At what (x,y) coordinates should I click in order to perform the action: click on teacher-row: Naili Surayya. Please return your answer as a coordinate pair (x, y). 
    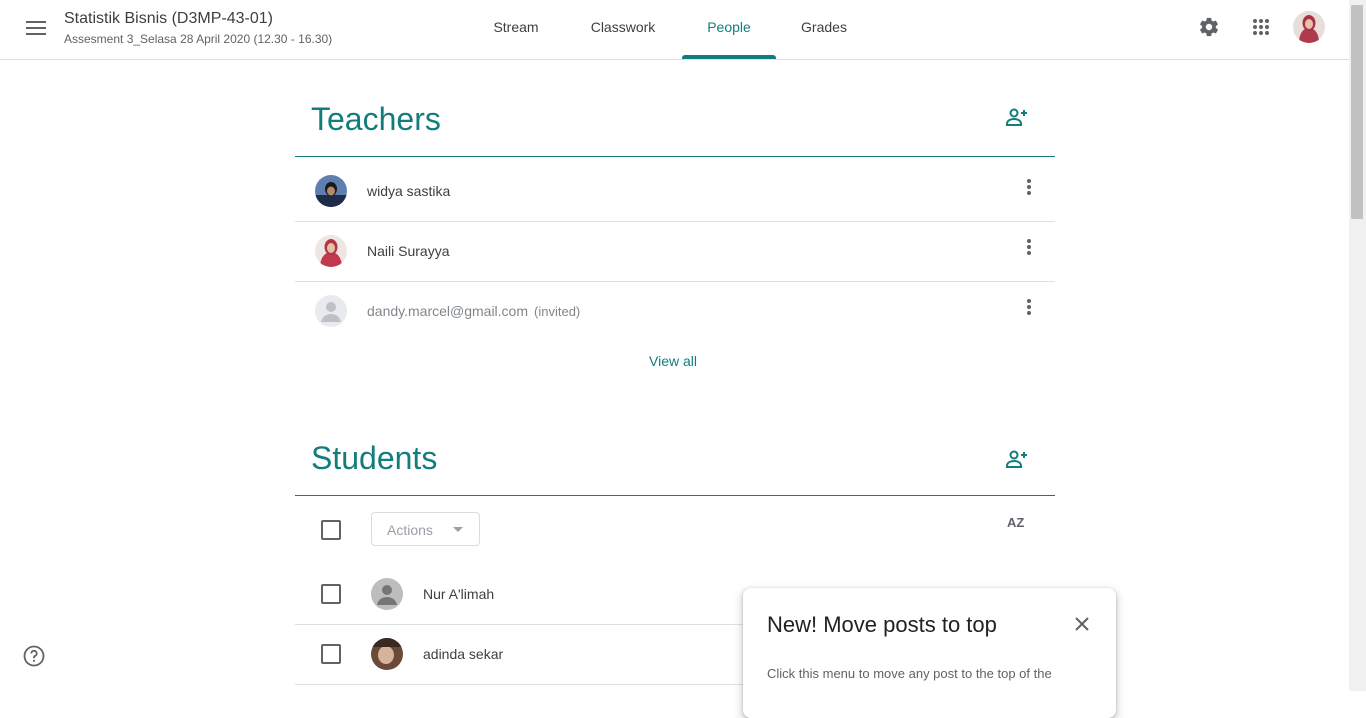
    Looking at the image, I should click on (675, 251).